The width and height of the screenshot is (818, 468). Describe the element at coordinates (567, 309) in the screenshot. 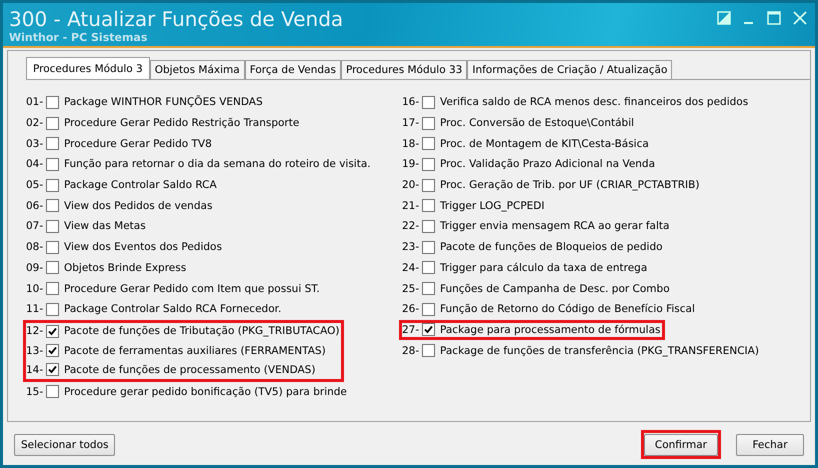

I see `checkbox-label: Função de Retorno do Código de Benefício Fiscal` at that location.